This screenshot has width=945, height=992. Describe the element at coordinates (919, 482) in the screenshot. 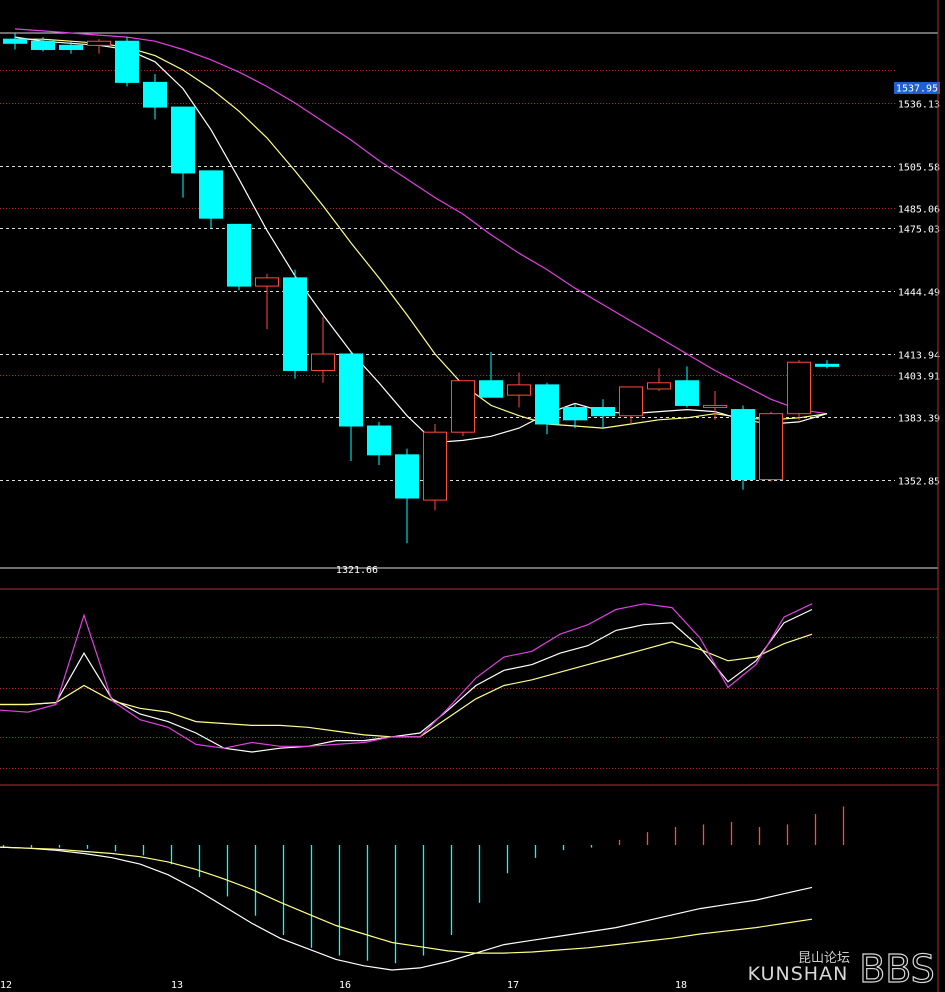

I see `price-tick-label: 1352.85` at that location.